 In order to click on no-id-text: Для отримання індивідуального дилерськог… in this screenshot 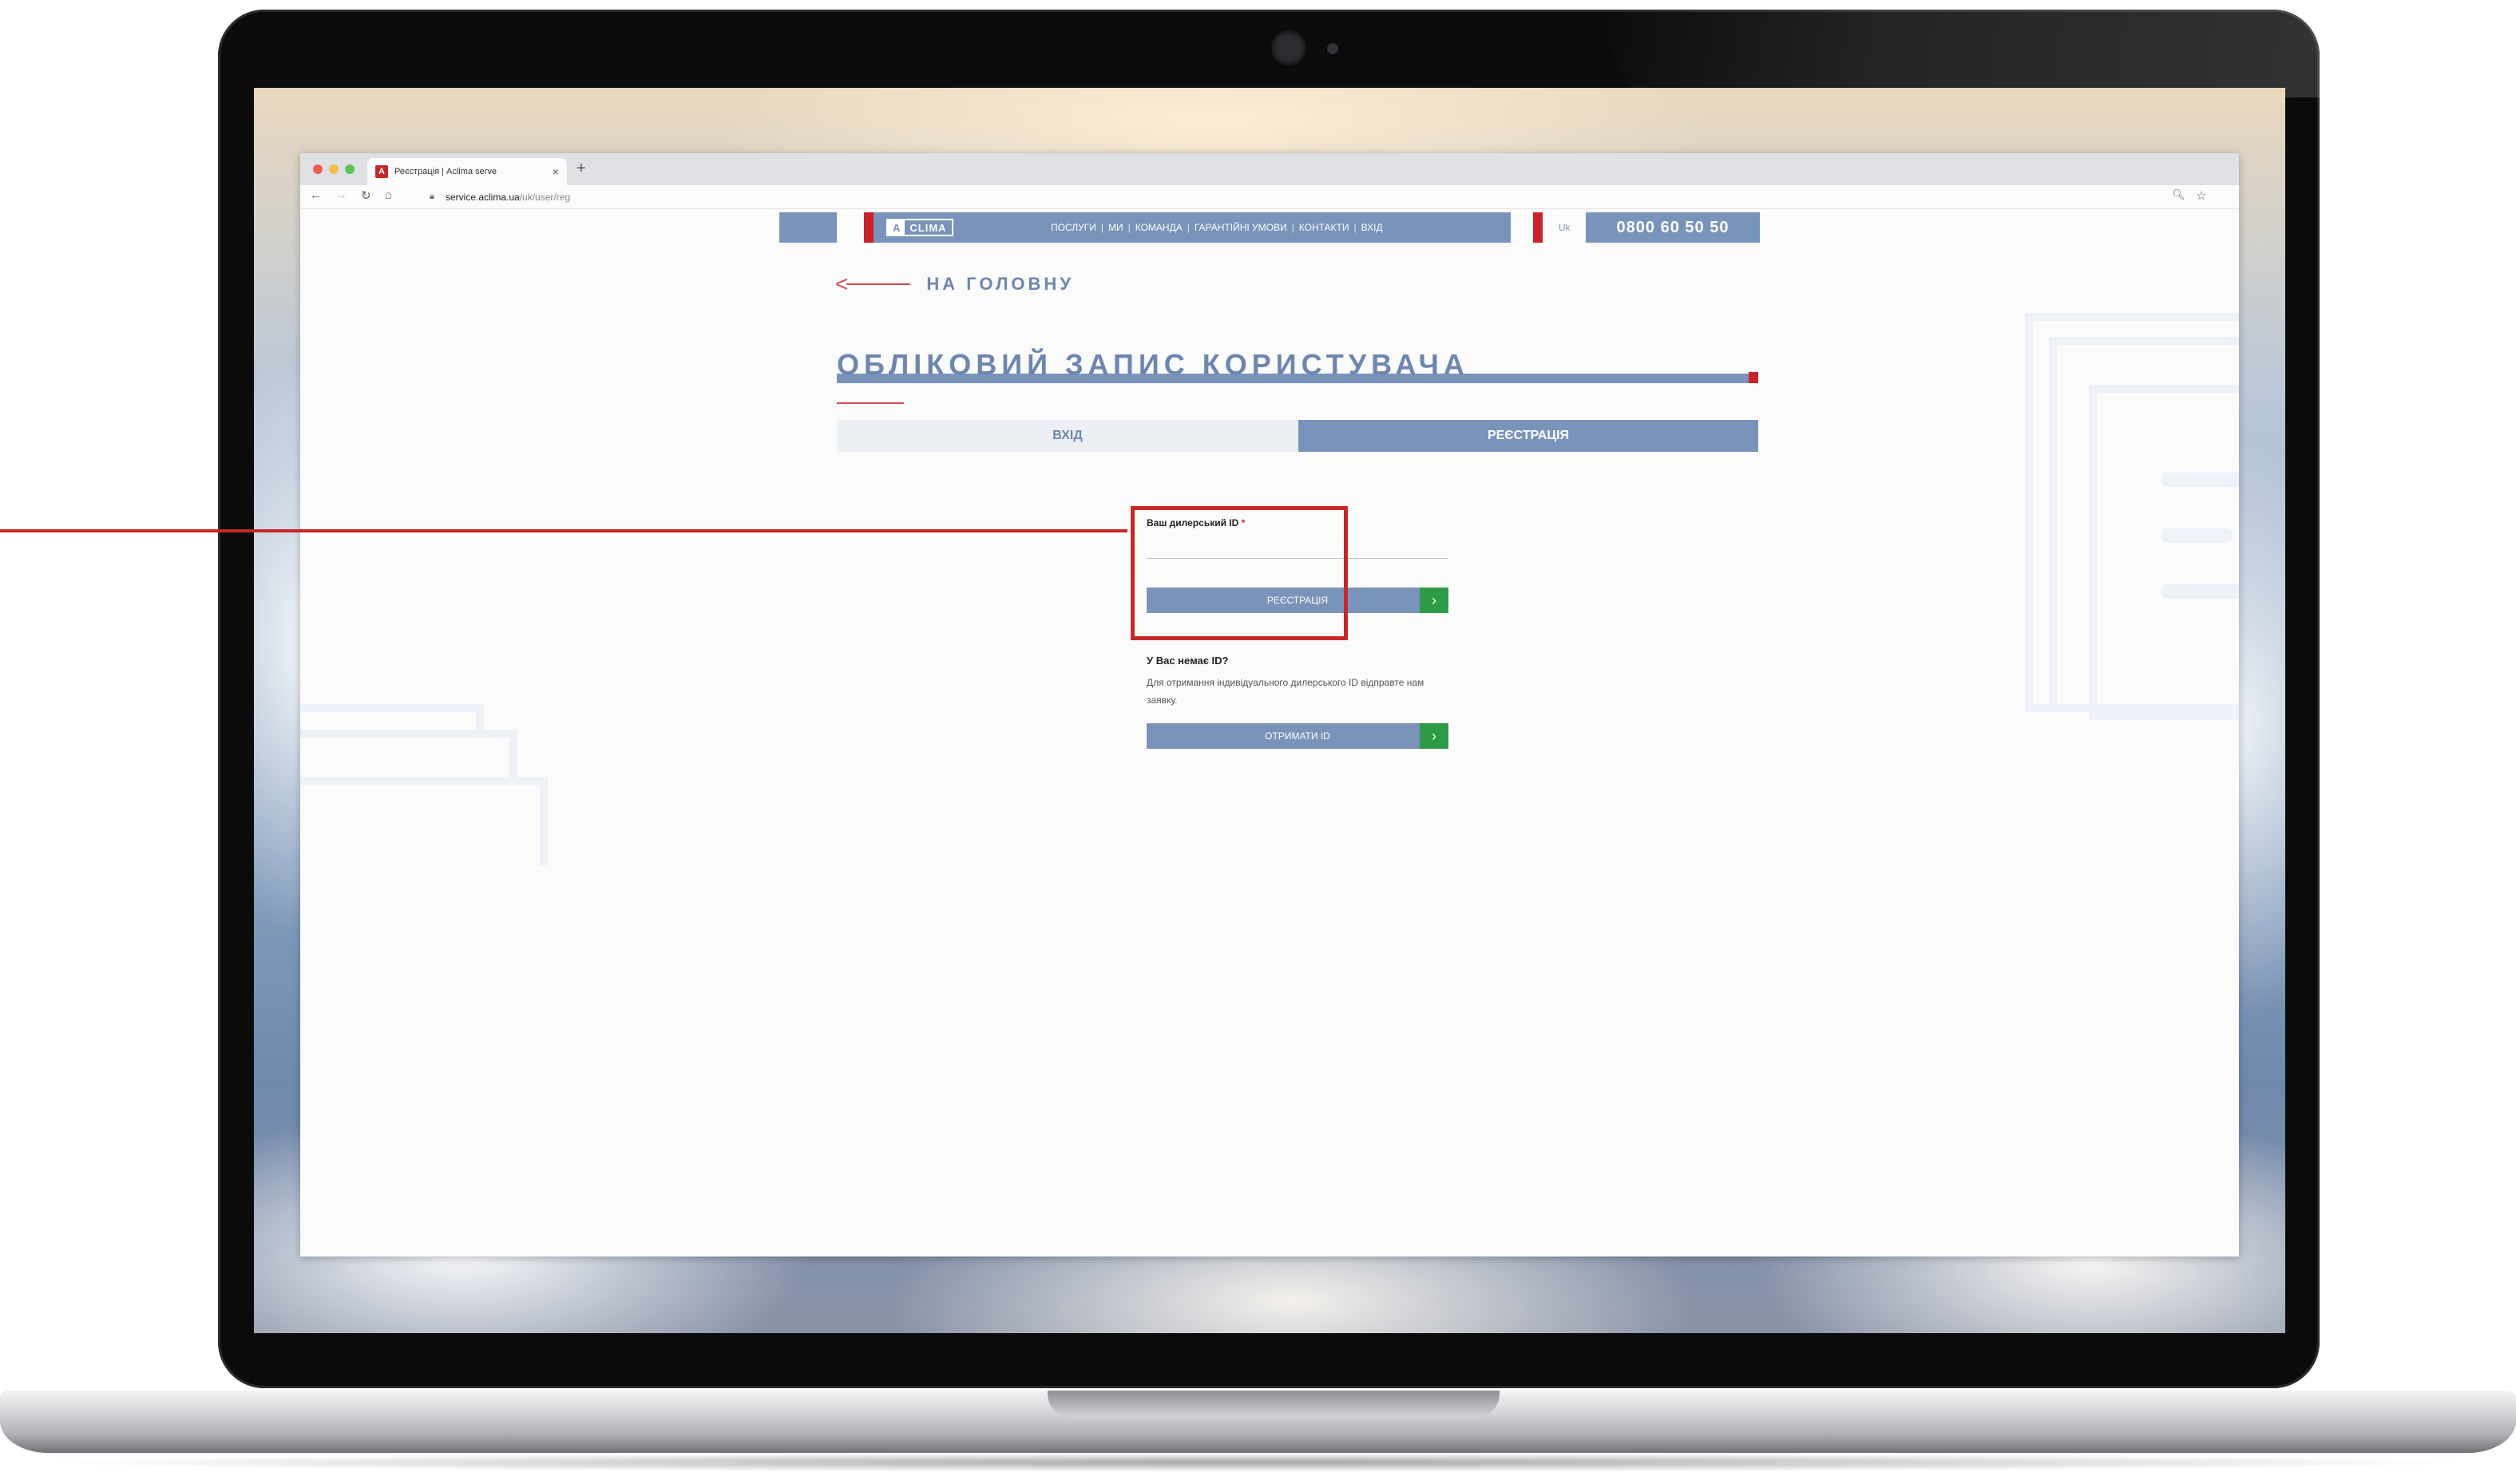, I will do `click(1285, 691)`.